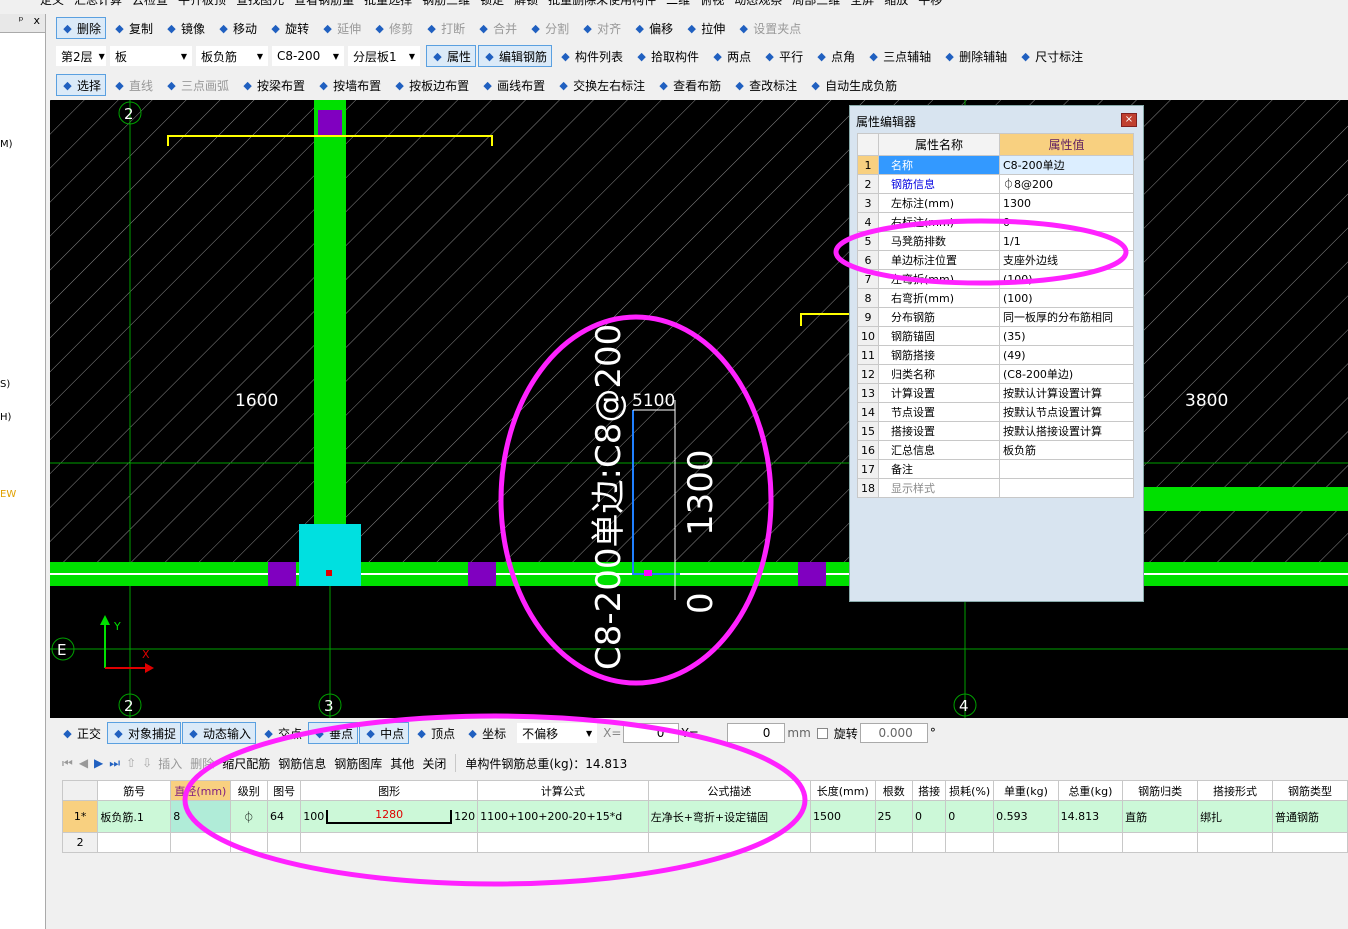 Image resolution: width=1348 pixels, height=929 pixels. Describe the element at coordinates (515, 56) in the screenshot. I see `component-button: ◆ 编辑钢筋` at that location.